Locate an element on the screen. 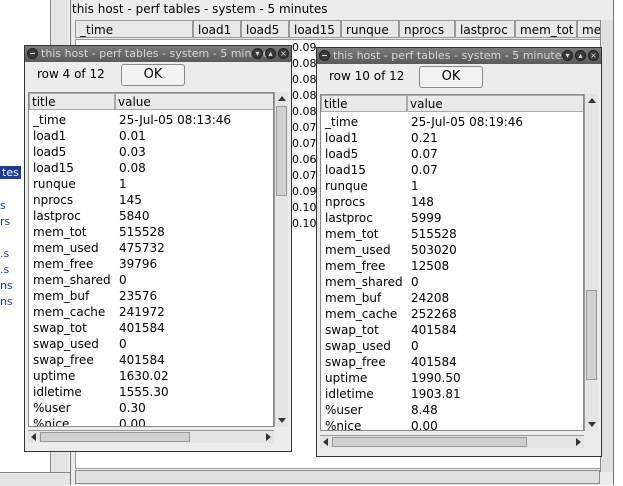 The image size is (623, 486). column-header-lastproc: lastproc is located at coordinates (485, 29).